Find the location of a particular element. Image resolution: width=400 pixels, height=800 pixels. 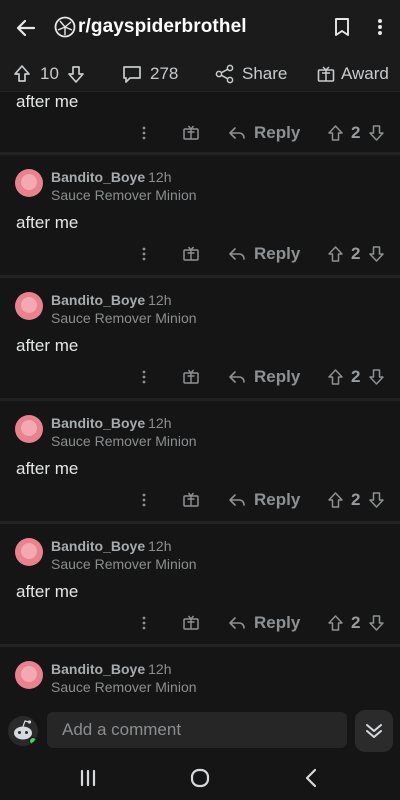

post-action-bar: 10 278 Share Award is located at coordinates (200, 74).